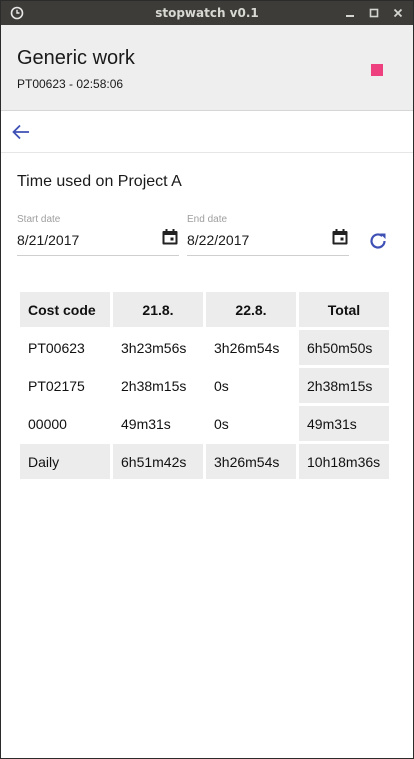 The height and width of the screenshot is (759, 414). What do you see at coordinates (204, 347) in the screenshot?
I see `table-row: PT00623 3h23m56s 3h26m54s 6h50m50s` at bounding box center [204, 347].